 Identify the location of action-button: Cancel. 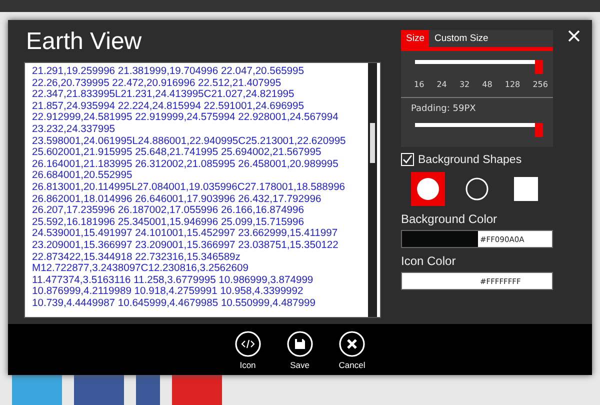
(352, 350).